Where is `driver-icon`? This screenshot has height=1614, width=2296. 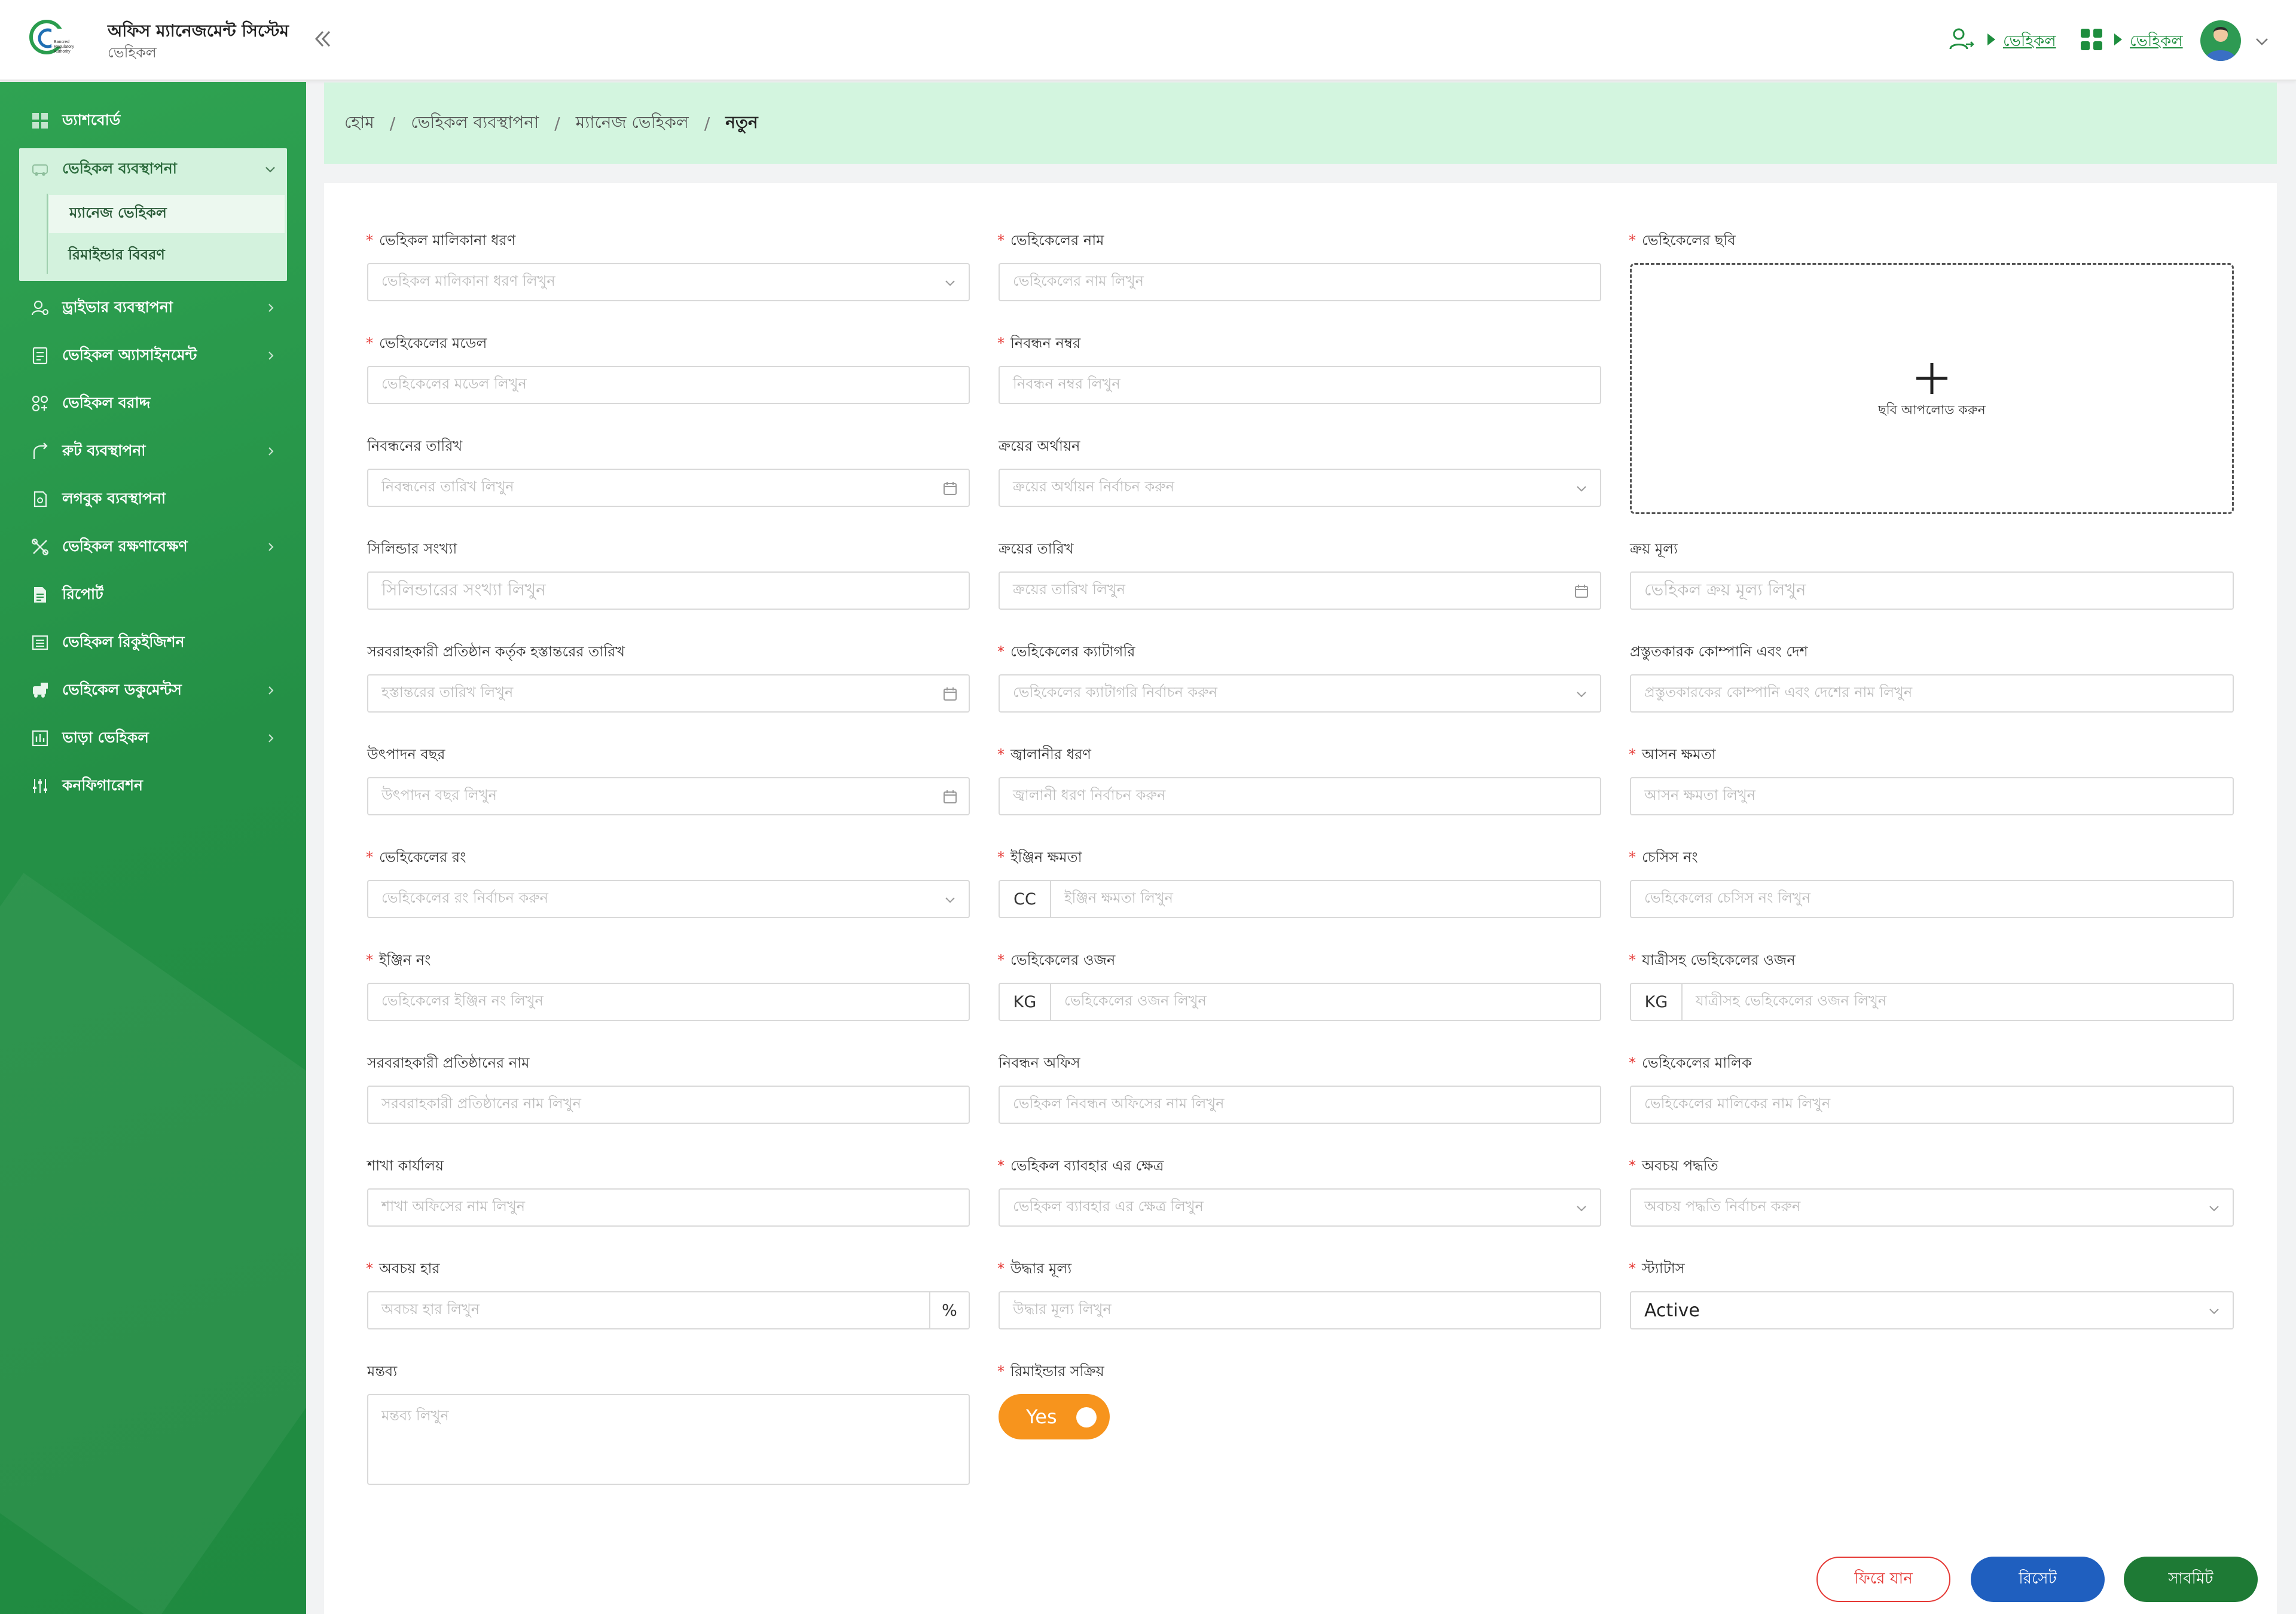
driver-icon is located at coordinates (40, 308).